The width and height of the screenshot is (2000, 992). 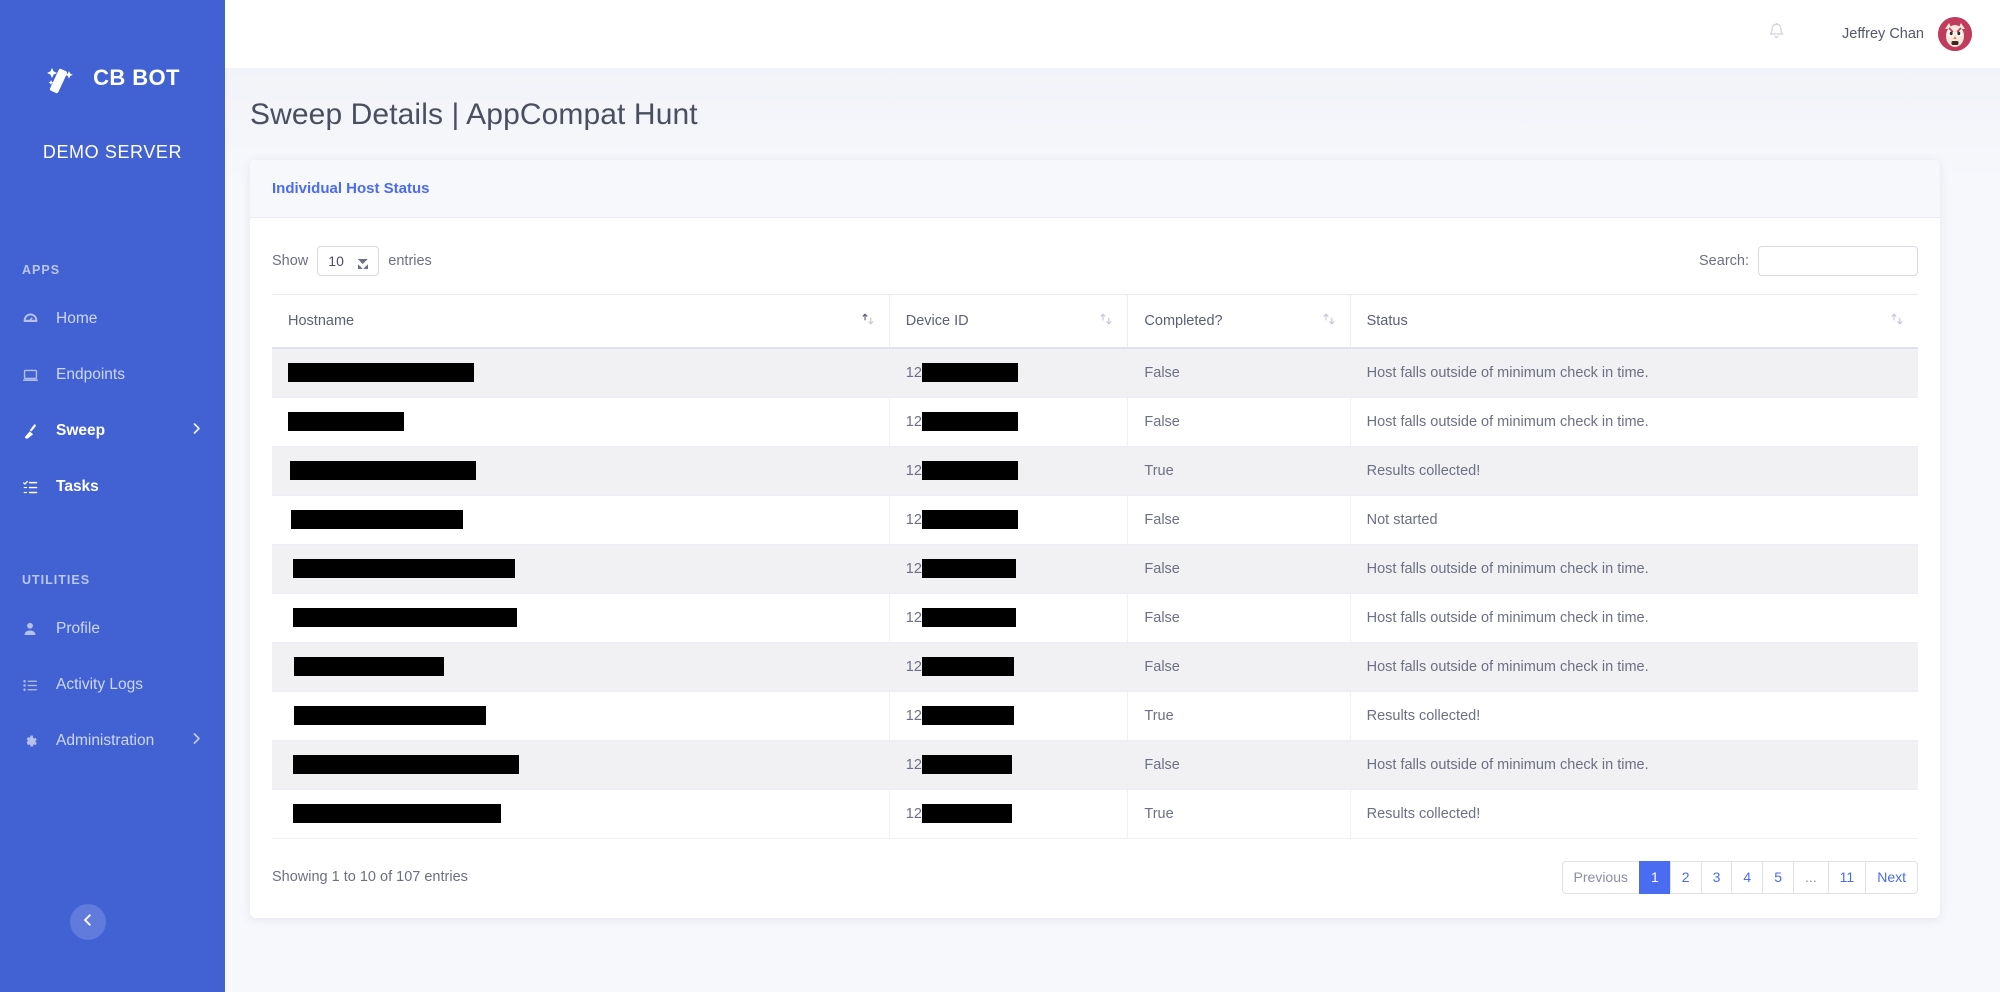 What do you see at coordinates (1634, 321) in the screenshot?
I see `column-header-status: Status` at bounding box center [1634, 321].